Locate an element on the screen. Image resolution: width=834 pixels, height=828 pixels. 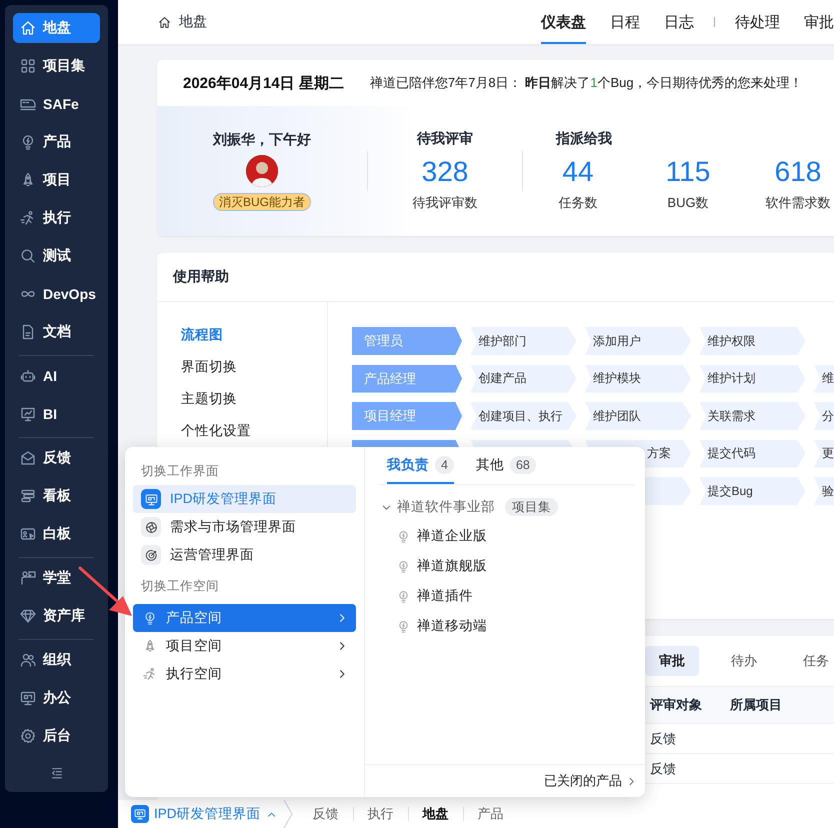
flow-step: 维 is located at coordinates (824, 378).